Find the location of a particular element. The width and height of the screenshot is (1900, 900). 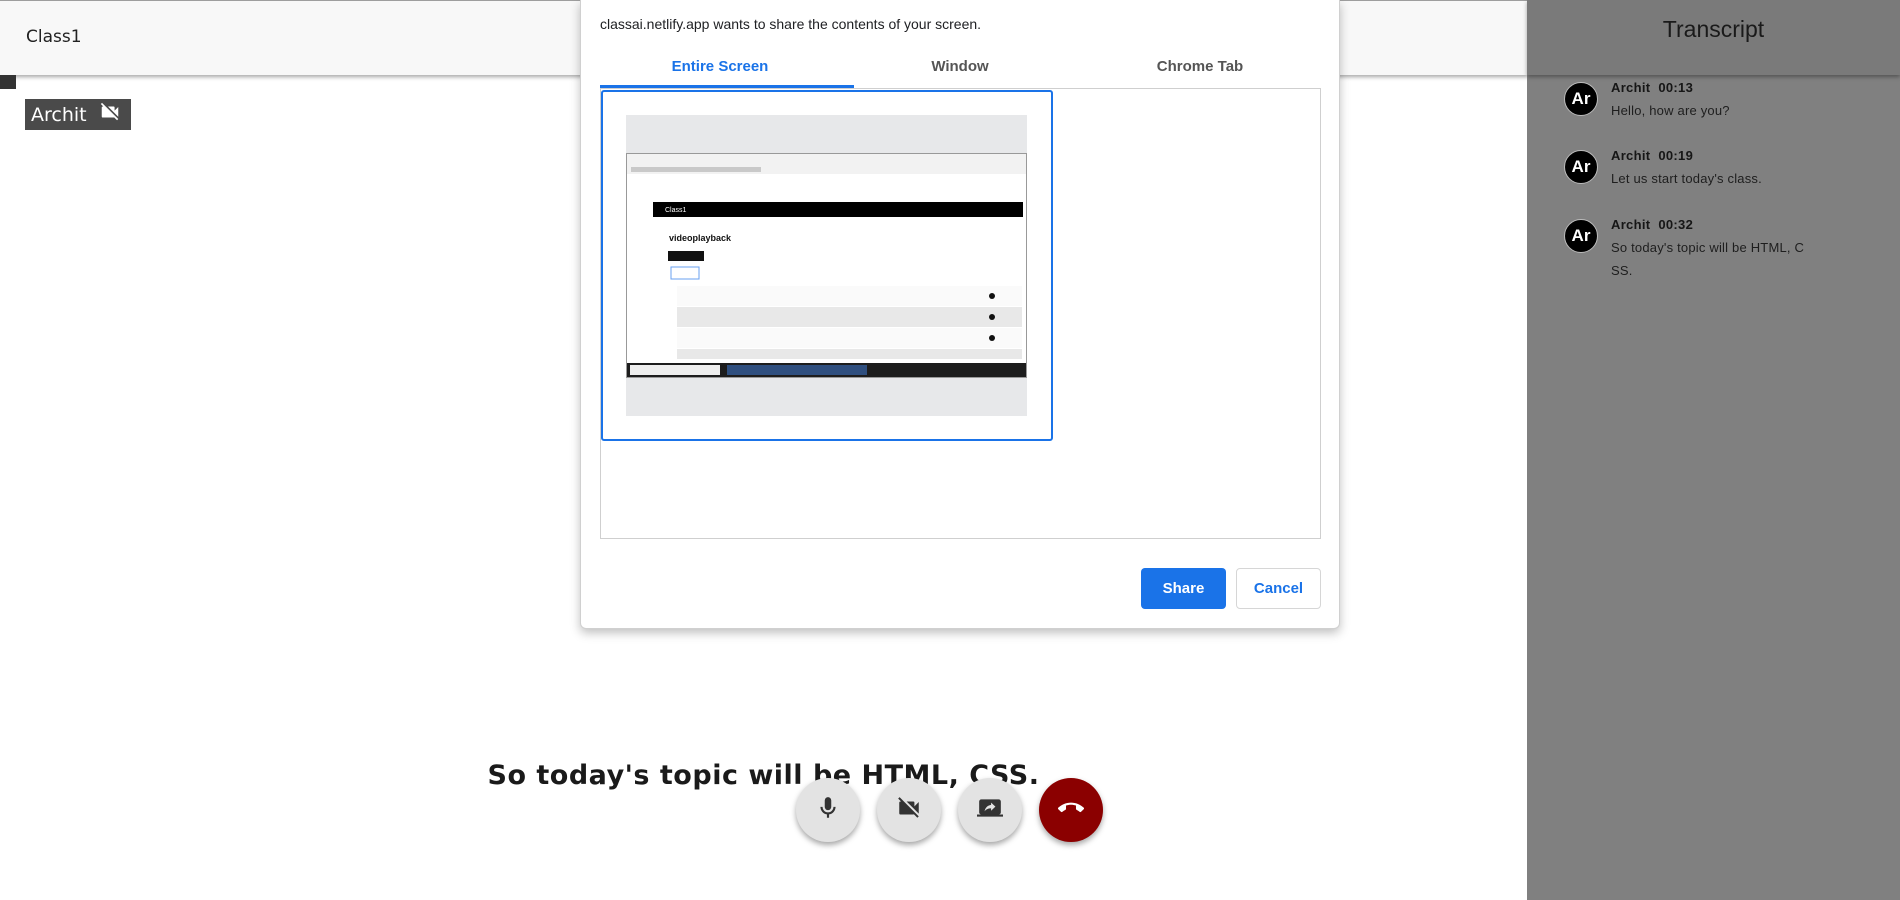

entire-screen-thumbnail: Class1 videoplayback is located at coordinates (827, 265).